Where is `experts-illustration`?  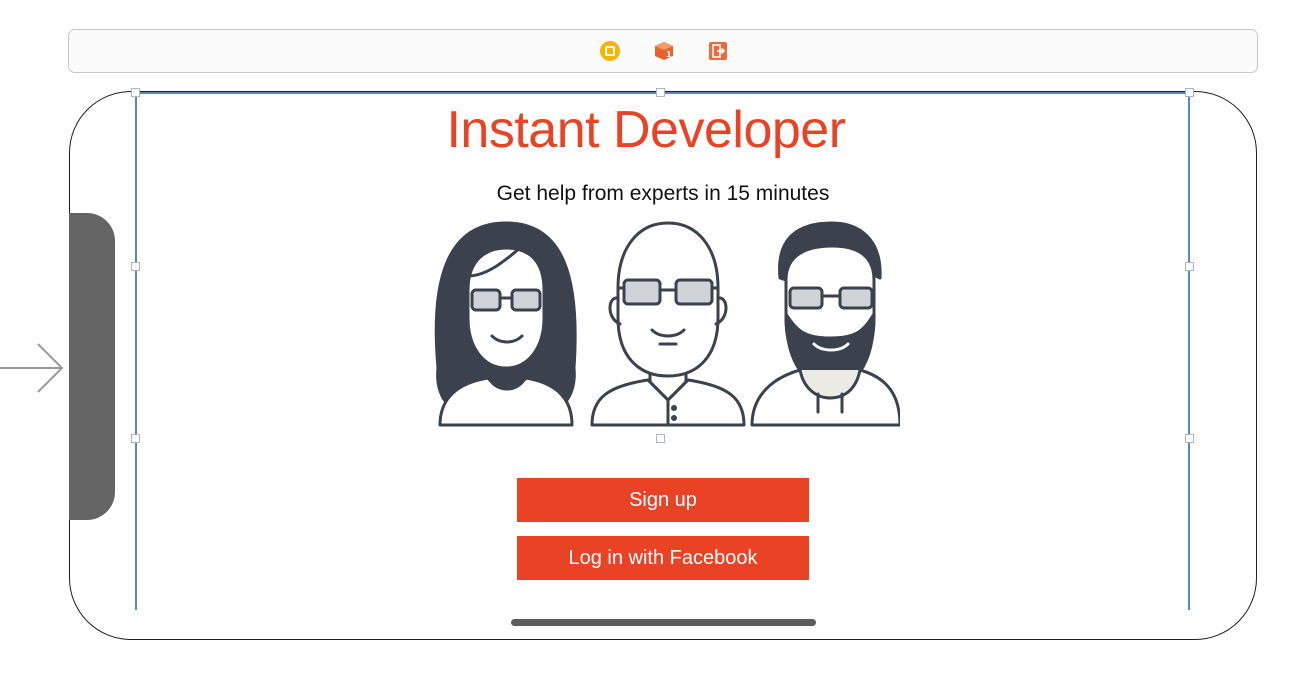
experts-illustration is located at coordinates (667, 324).